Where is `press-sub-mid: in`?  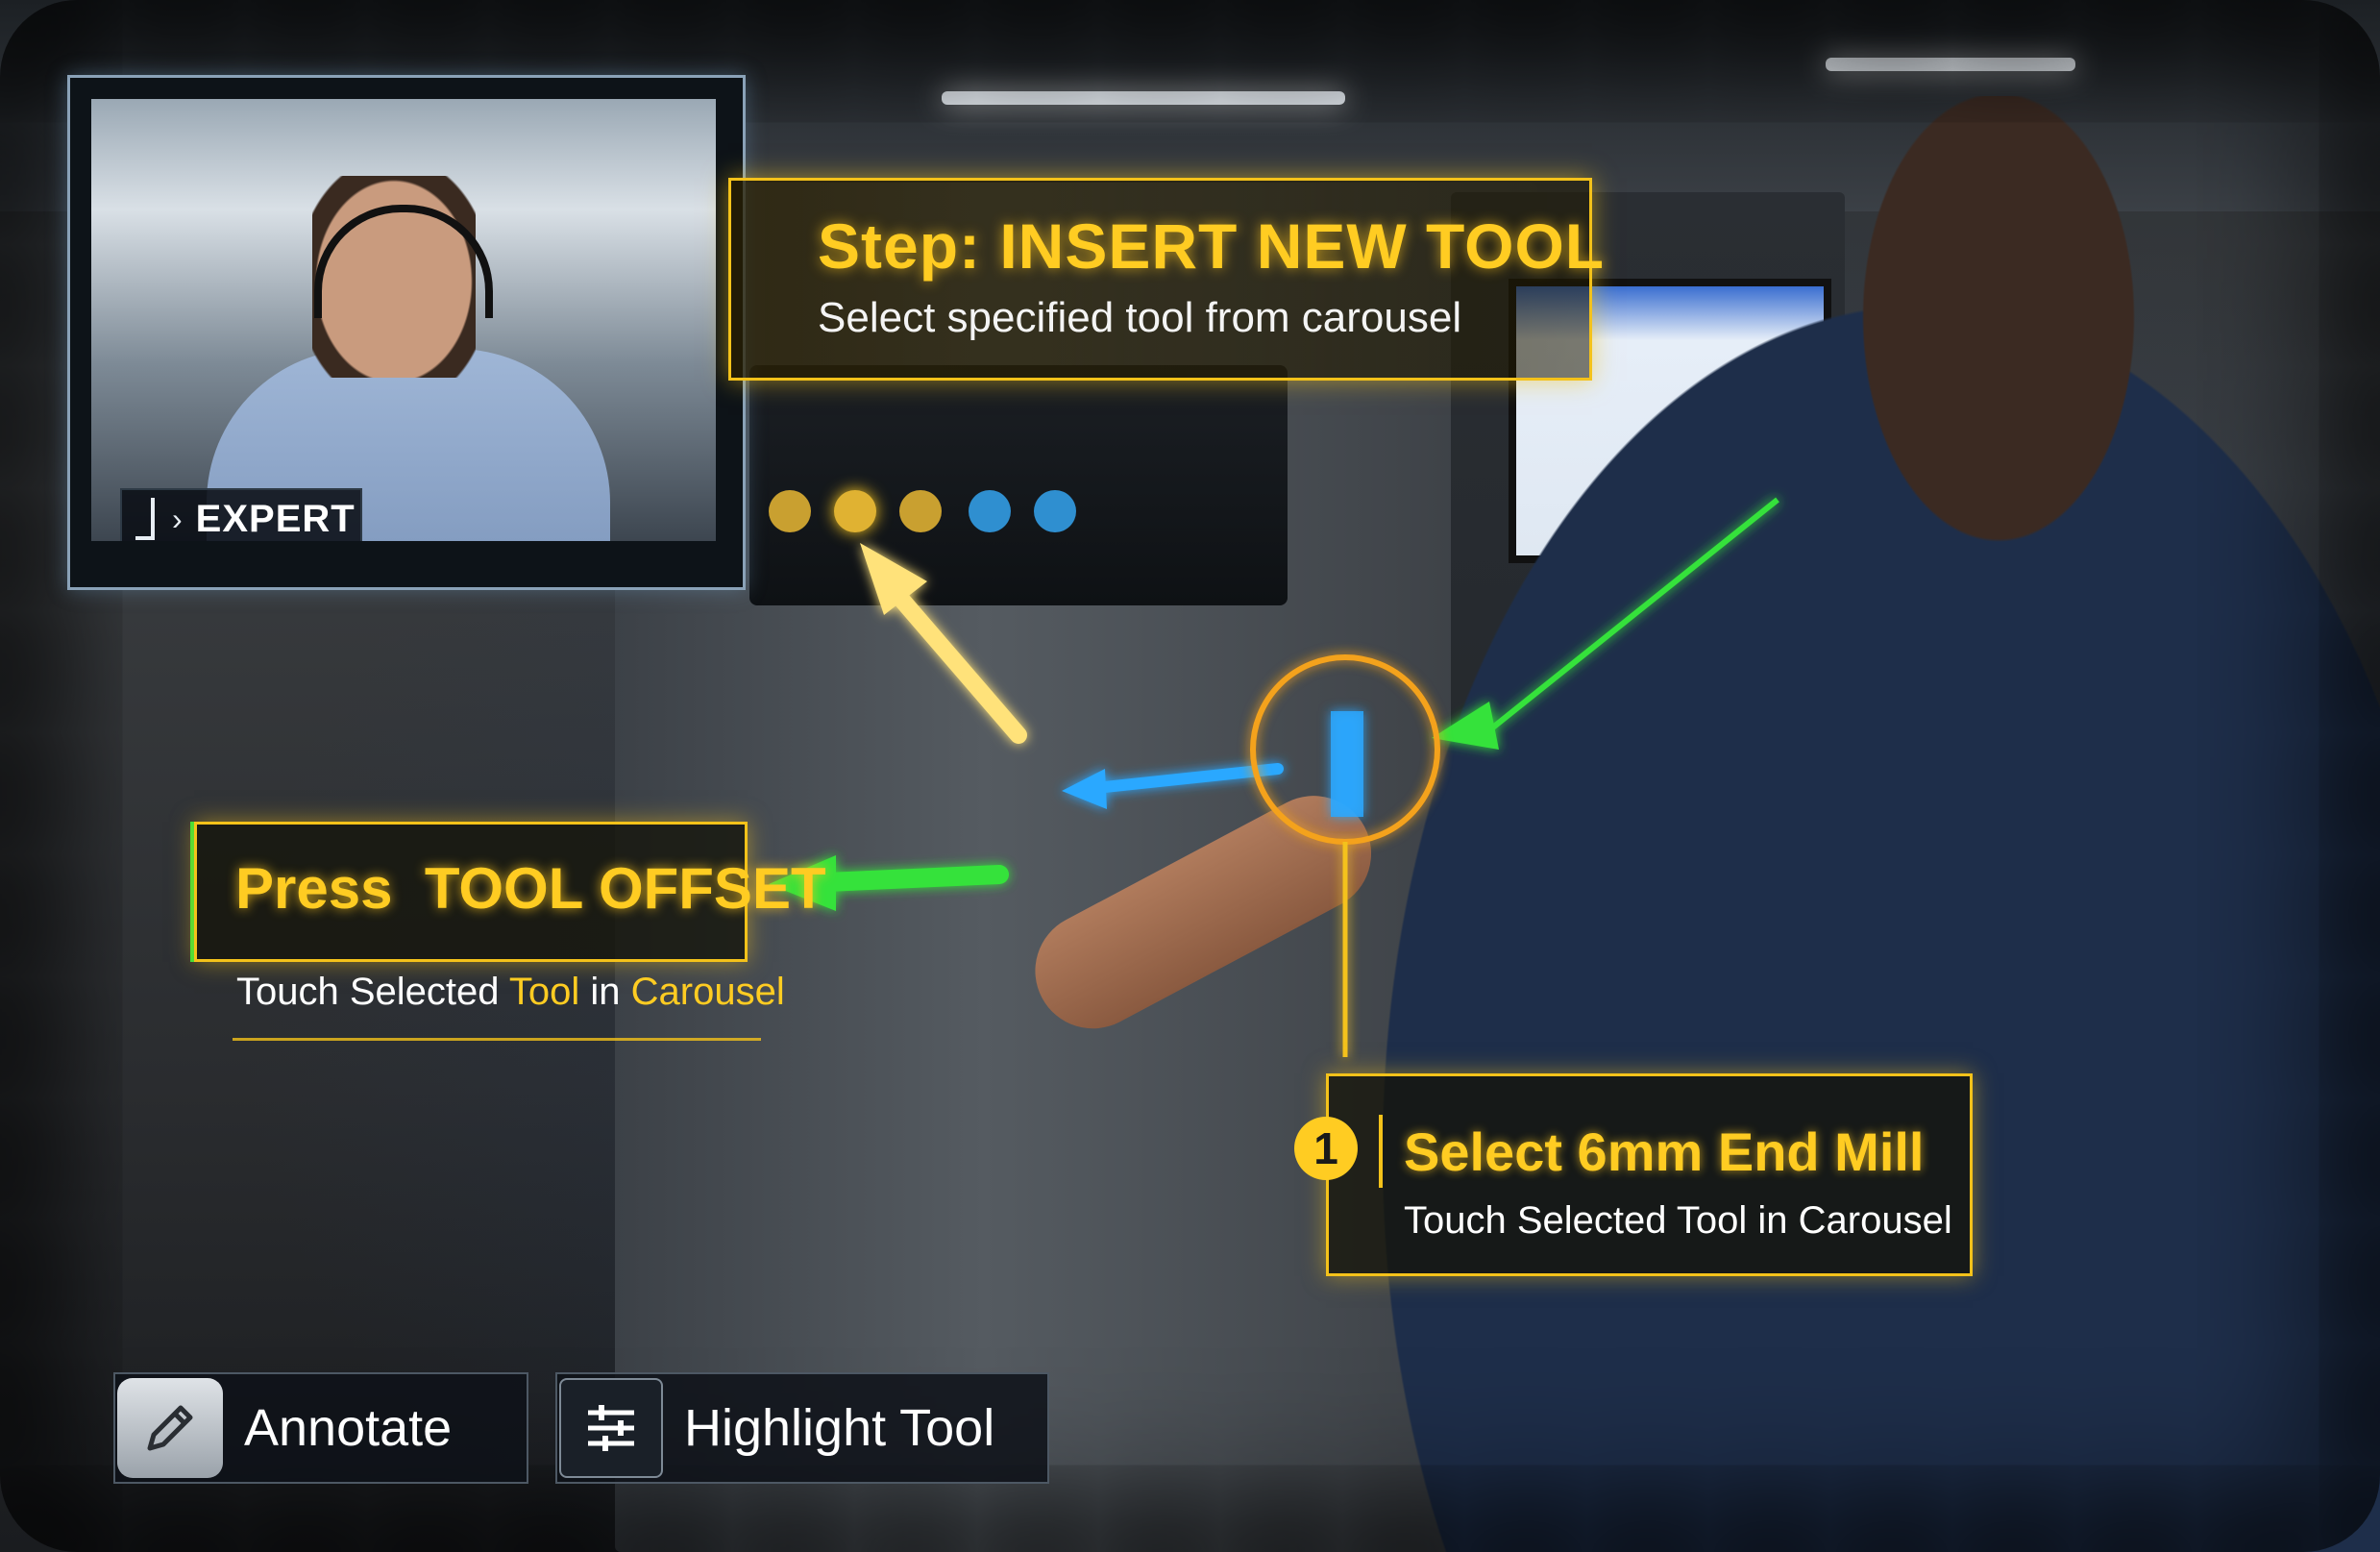 press-sub-mid: in is located at coordinates (605, 992).